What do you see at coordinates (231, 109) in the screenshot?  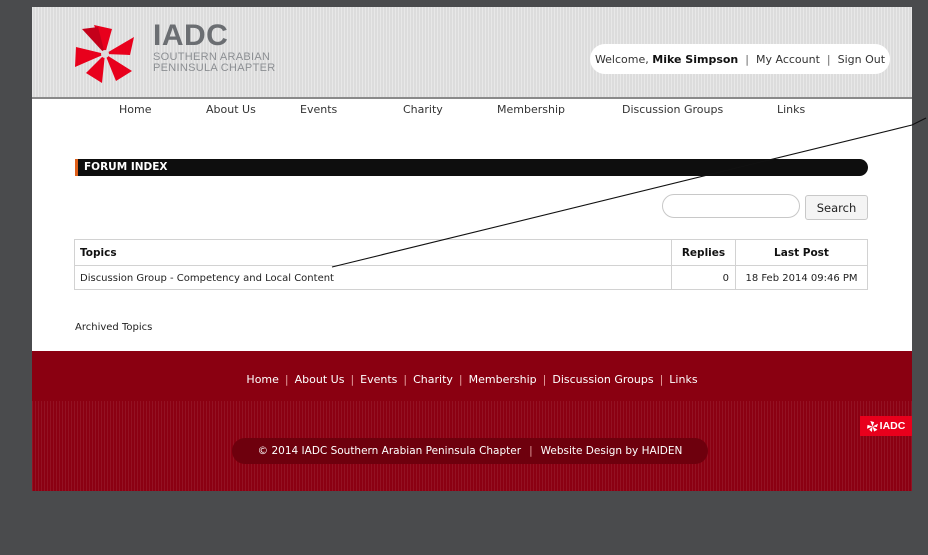 I see `nav-item-about-us: About Us` at bounding box center [231, 109].